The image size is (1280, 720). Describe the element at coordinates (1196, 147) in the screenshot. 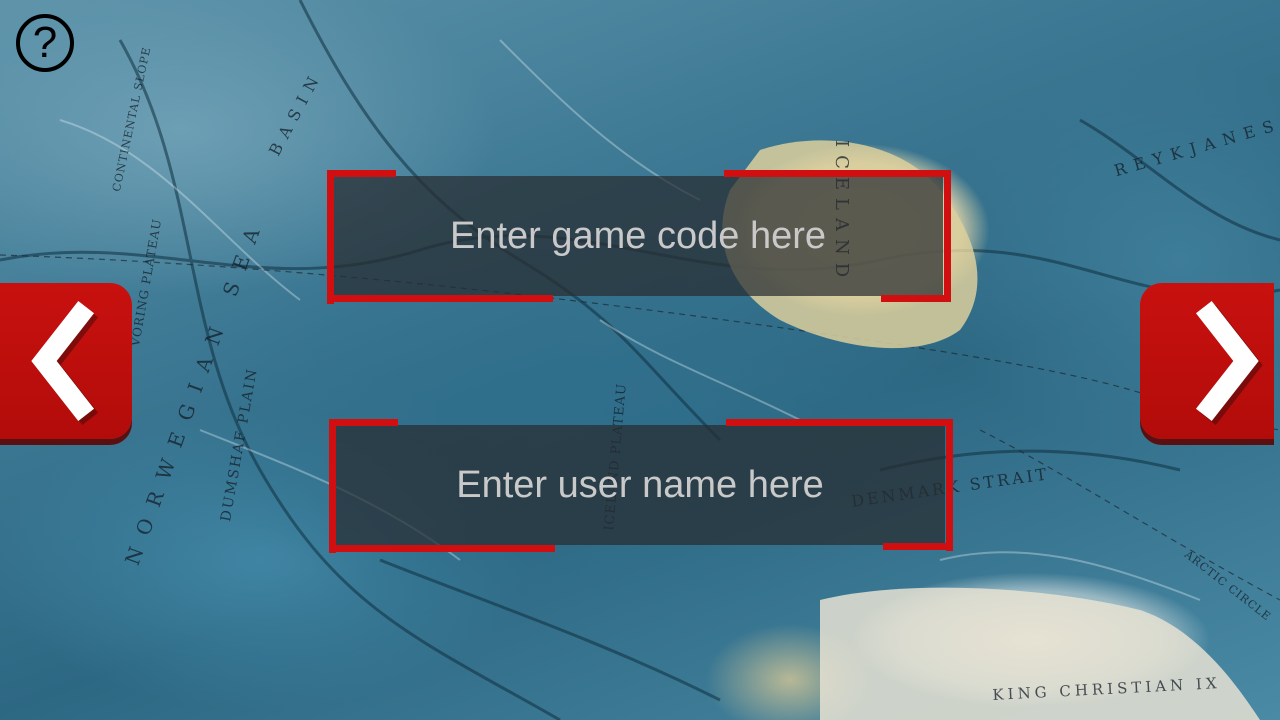

I see `map-label-reykjanes: REYKJANES` at that location.